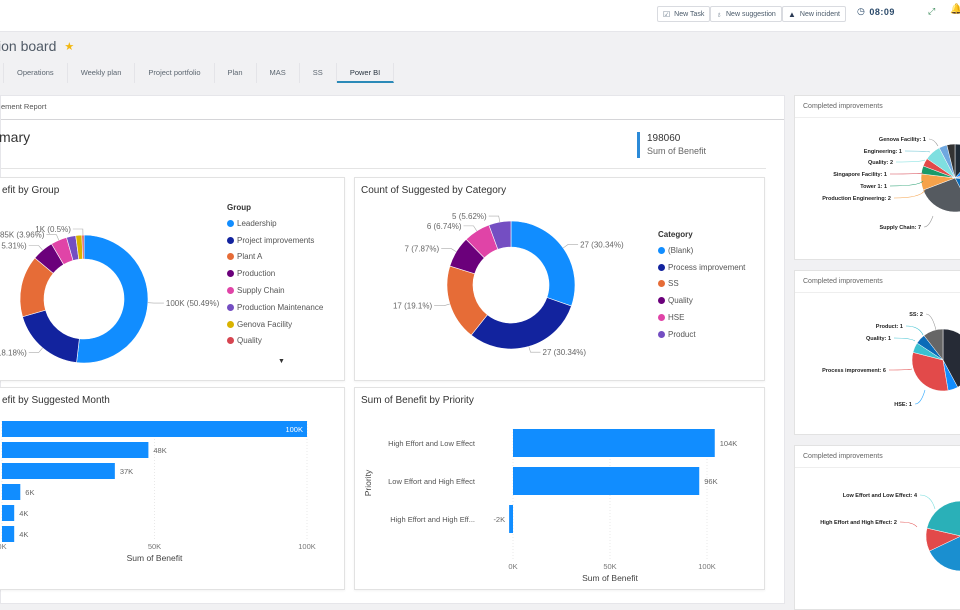 The width and height of the screenshot is (960, 610). Describe the element at coordinates (729, 443) in the screenshot. I see `bar-data-label: 104K` at that location.